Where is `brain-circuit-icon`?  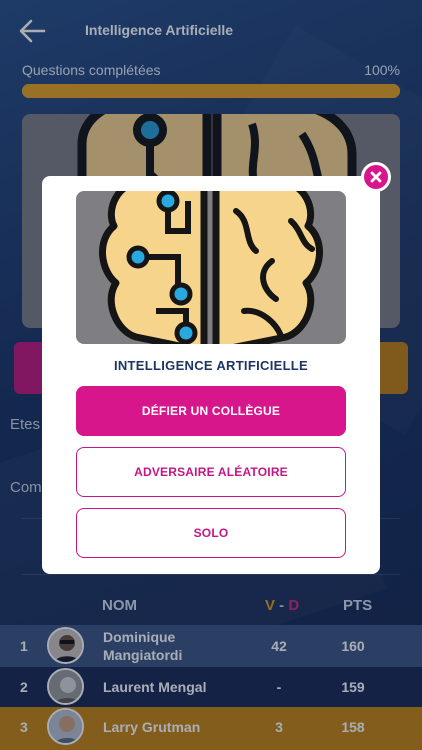
brain-circuit-icon is located at coordinates (211, 267).